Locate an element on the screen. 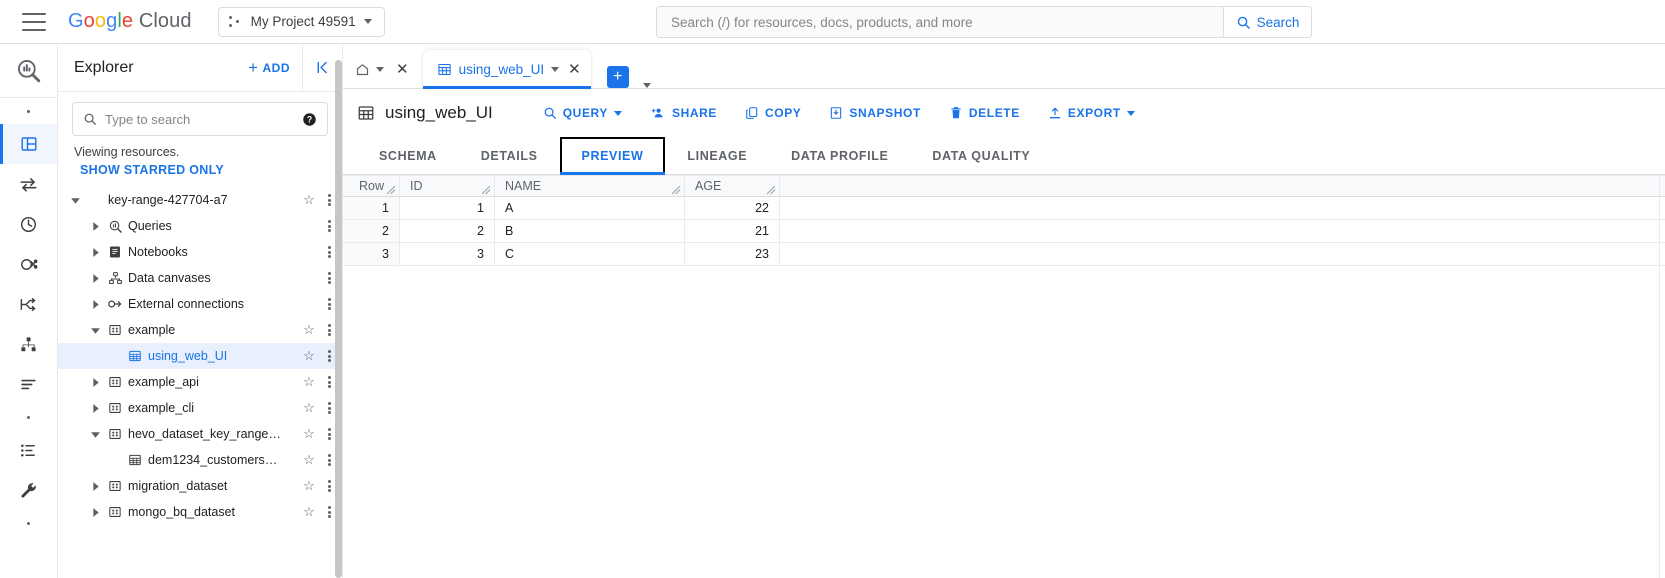  tab-preview: PREVIEW is located at coordinates (612, 156).